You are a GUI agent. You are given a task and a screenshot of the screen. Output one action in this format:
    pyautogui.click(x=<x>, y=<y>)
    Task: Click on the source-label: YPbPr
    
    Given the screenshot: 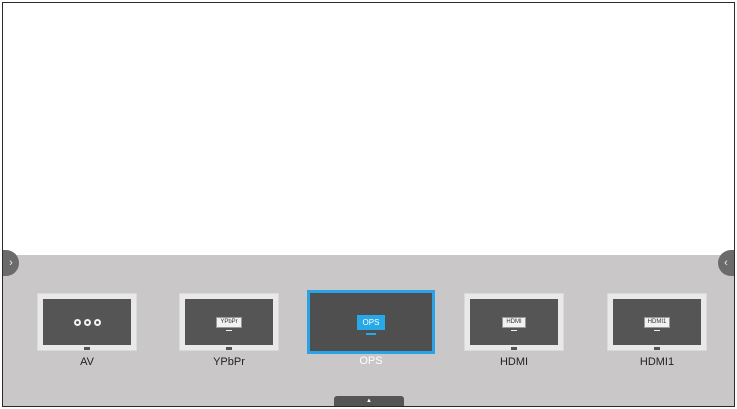 What is the action you would take?
    pyautogui.click(x=229, y=362)
    